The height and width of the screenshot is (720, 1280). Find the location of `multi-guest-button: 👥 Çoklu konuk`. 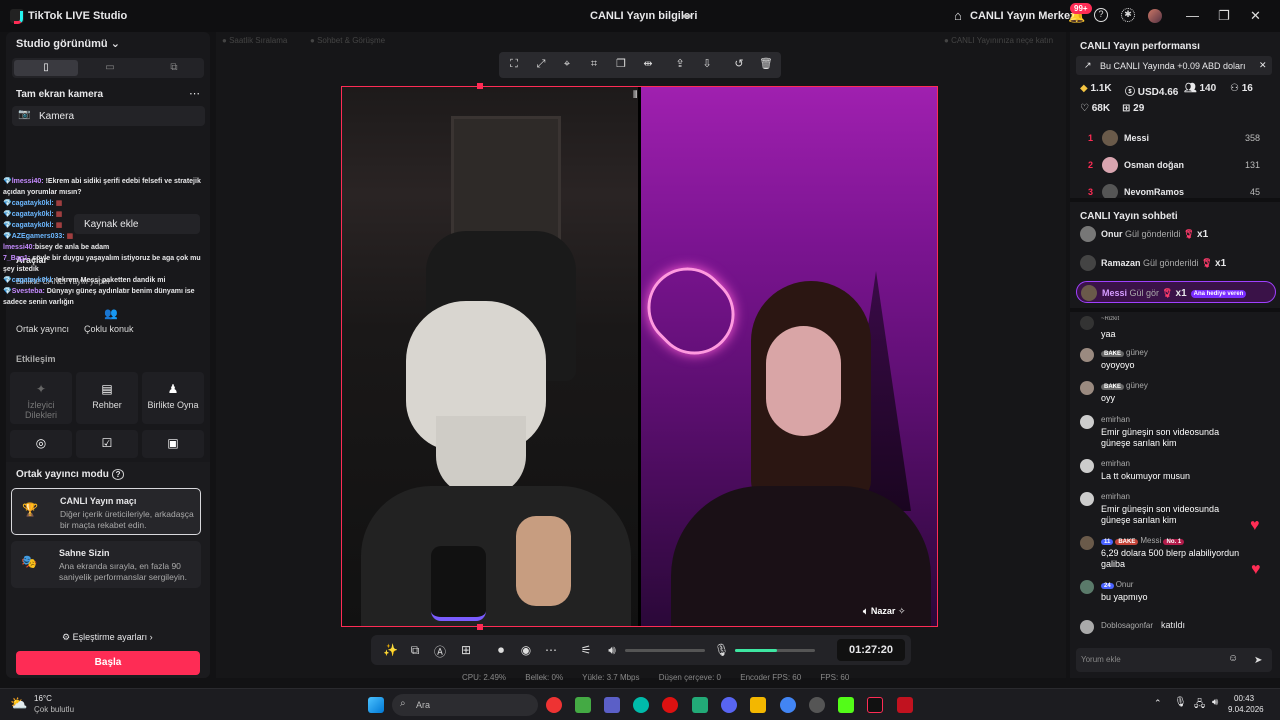

multi-guest-button: 👥 Çoklu konuk is located at coordinates (107, 322).